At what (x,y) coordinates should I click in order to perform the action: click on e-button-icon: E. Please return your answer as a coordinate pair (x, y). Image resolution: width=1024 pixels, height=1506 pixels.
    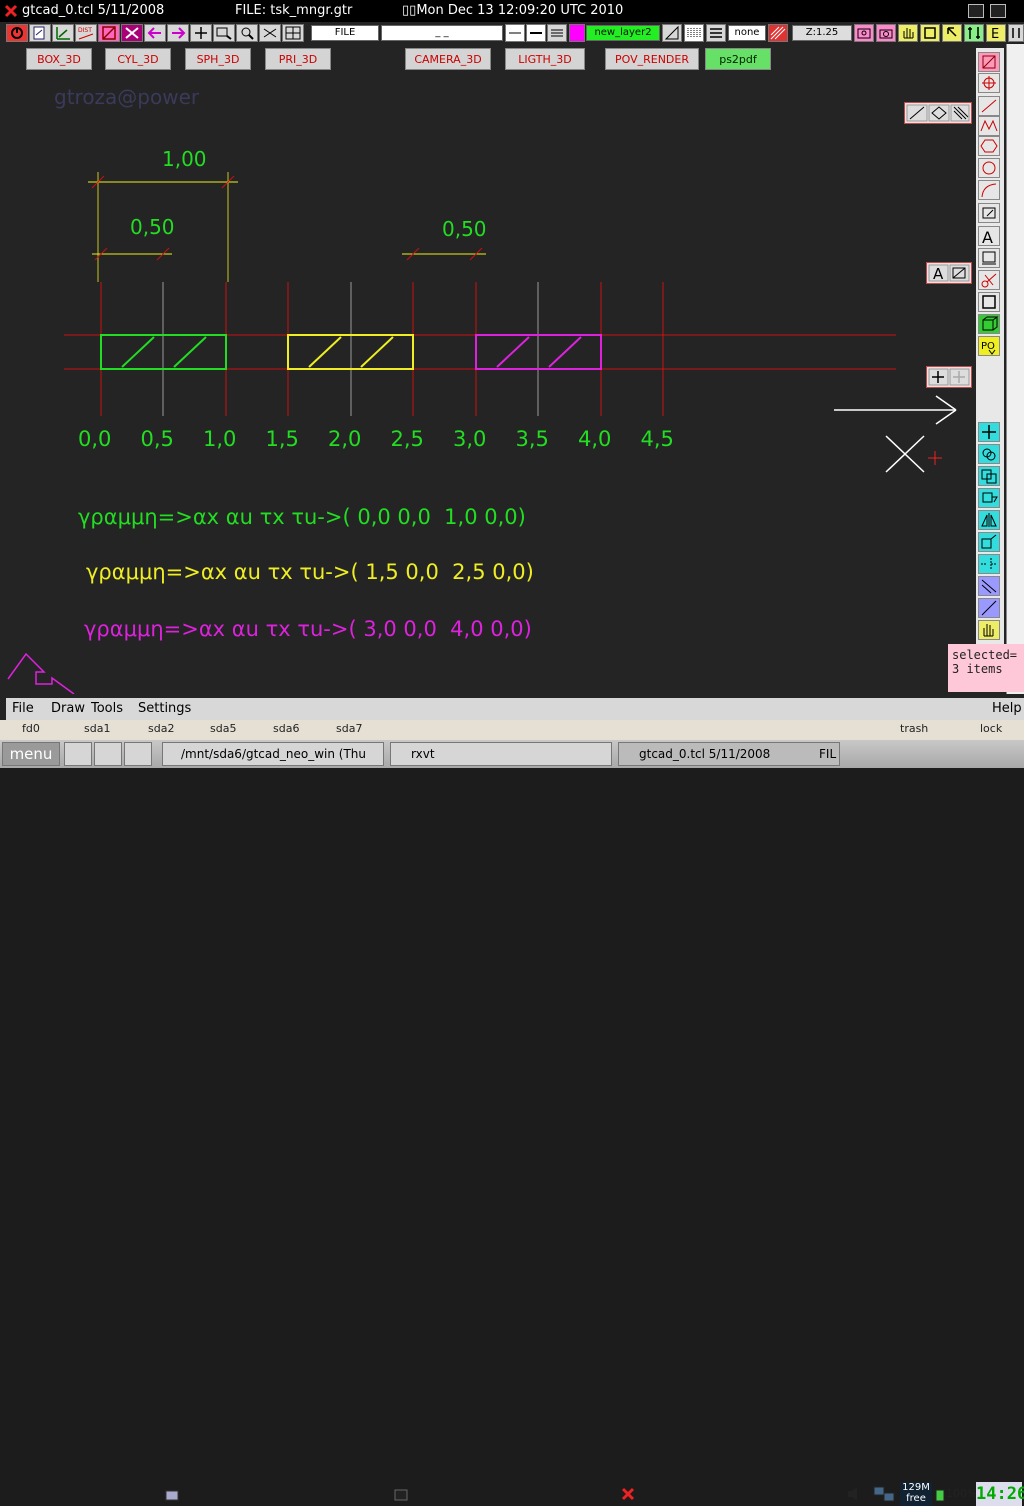
    Looking at the image, I should click on (996, 33).